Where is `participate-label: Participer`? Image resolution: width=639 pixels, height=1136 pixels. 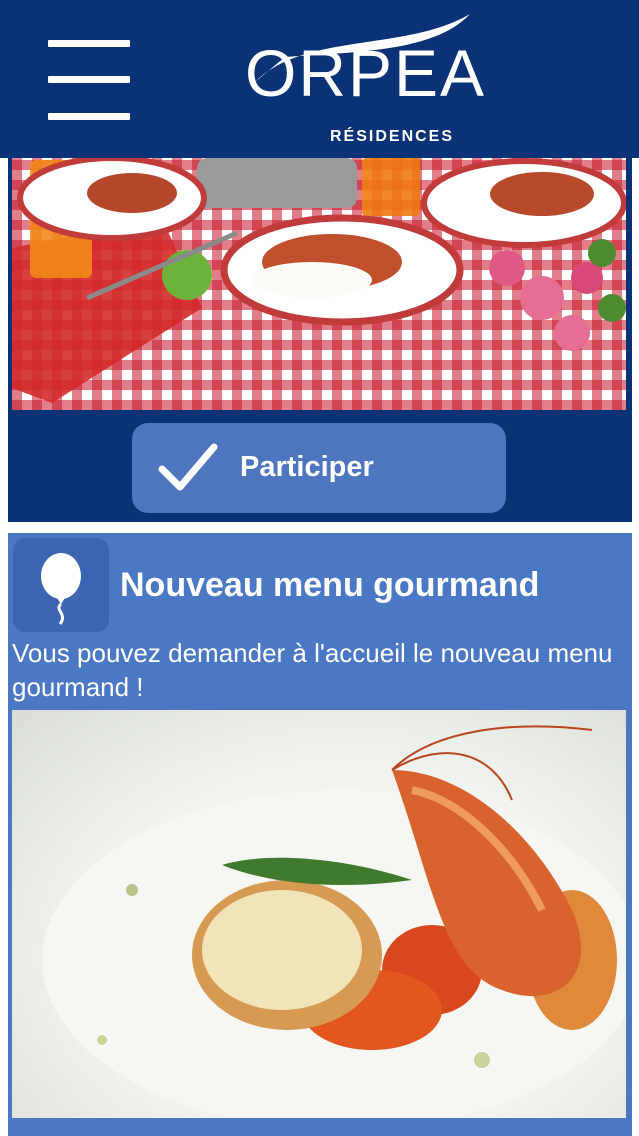
participate-label: Participer is located at coordinates (307, 467).